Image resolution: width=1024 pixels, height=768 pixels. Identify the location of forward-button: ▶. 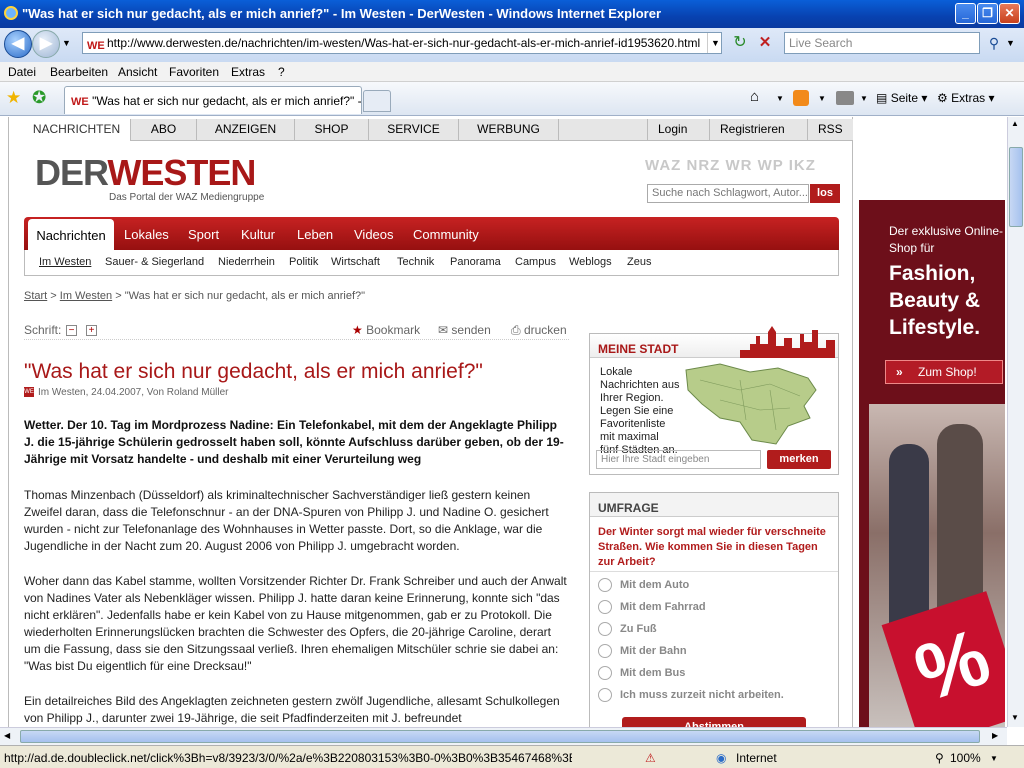
(46, 44).